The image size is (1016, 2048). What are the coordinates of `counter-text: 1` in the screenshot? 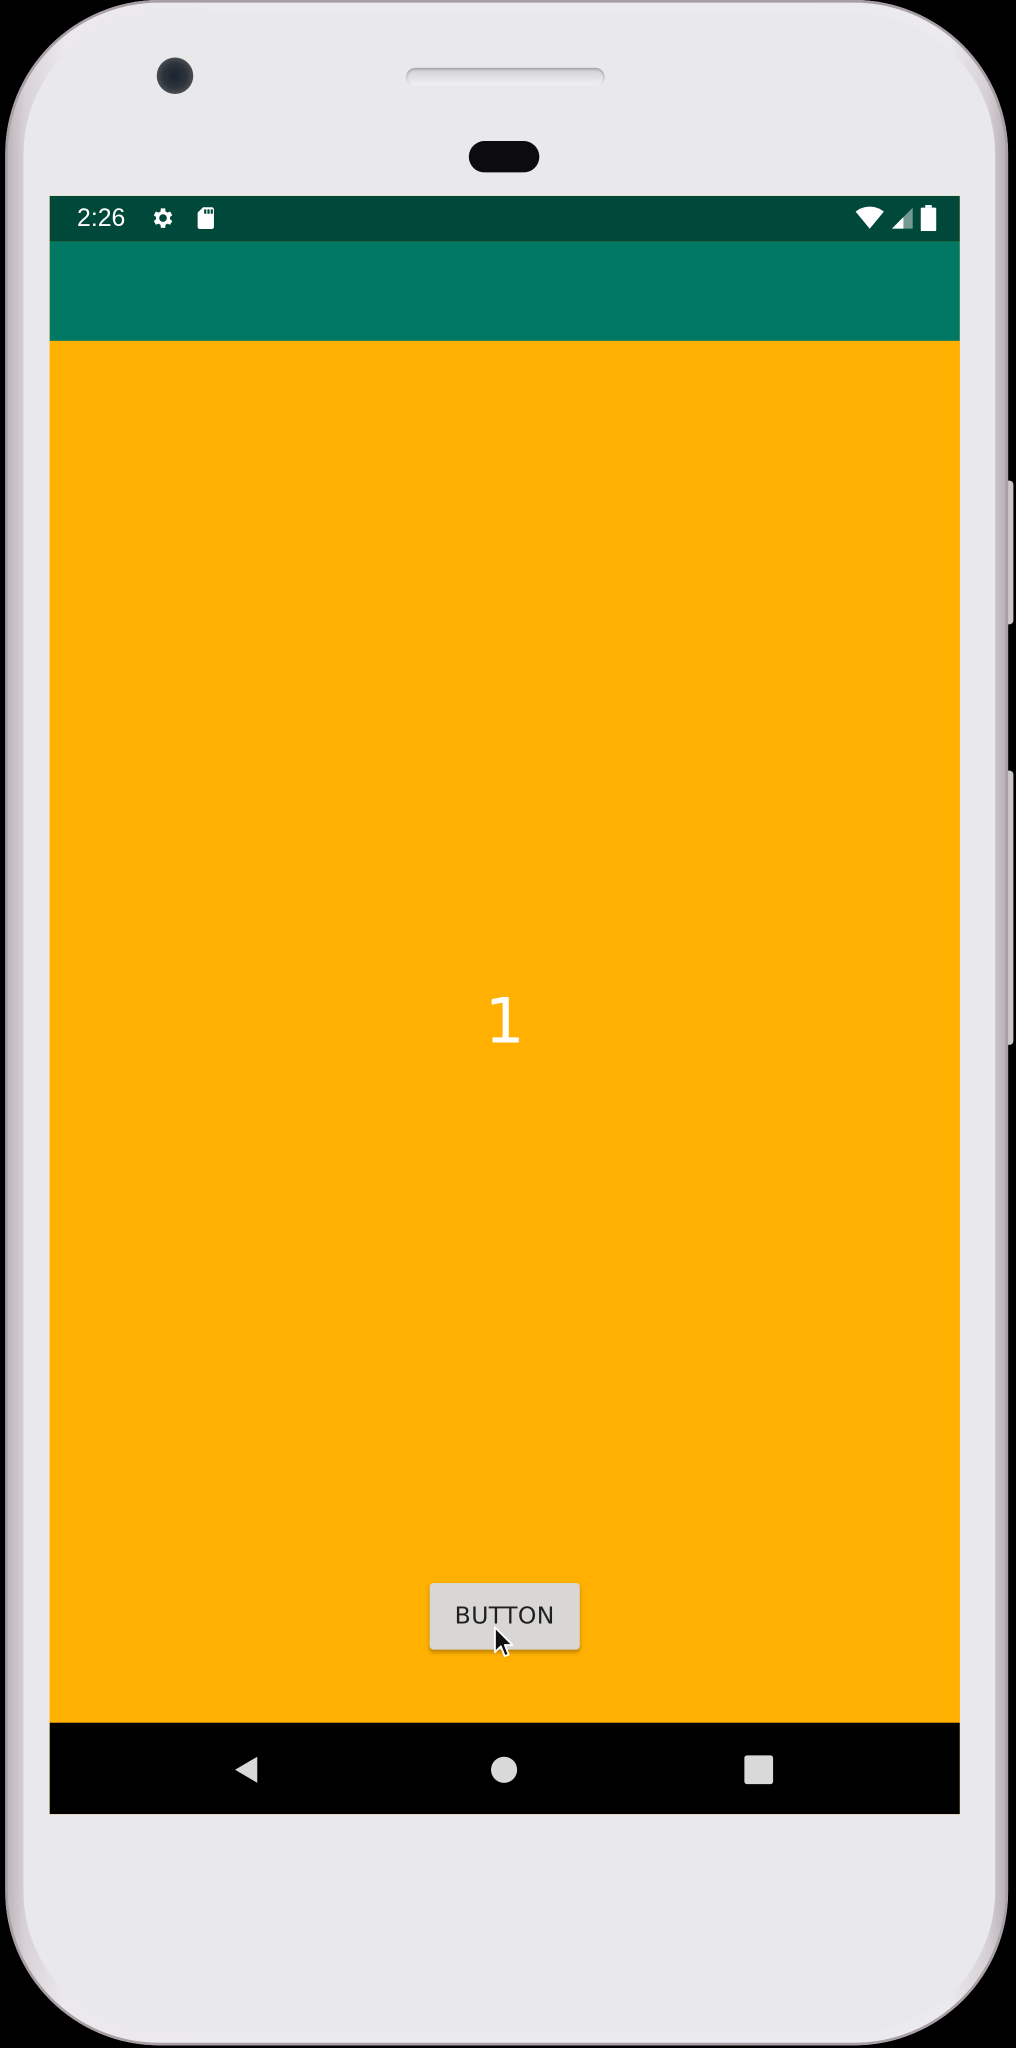 It's located at (504, 1021).